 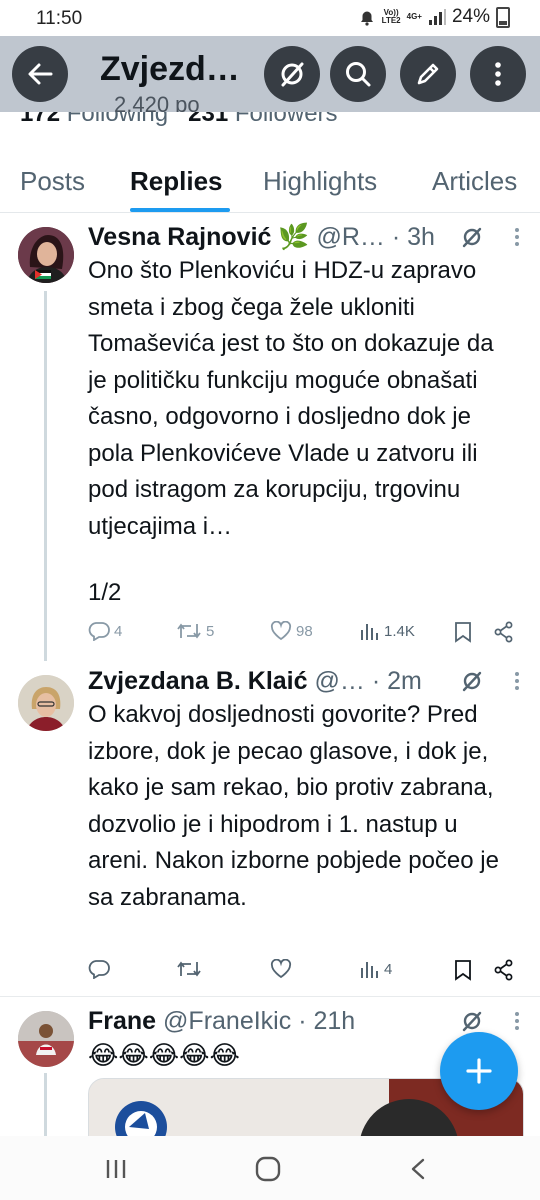 I want to click on author-name: Frane, so click(x=122, y=1021).